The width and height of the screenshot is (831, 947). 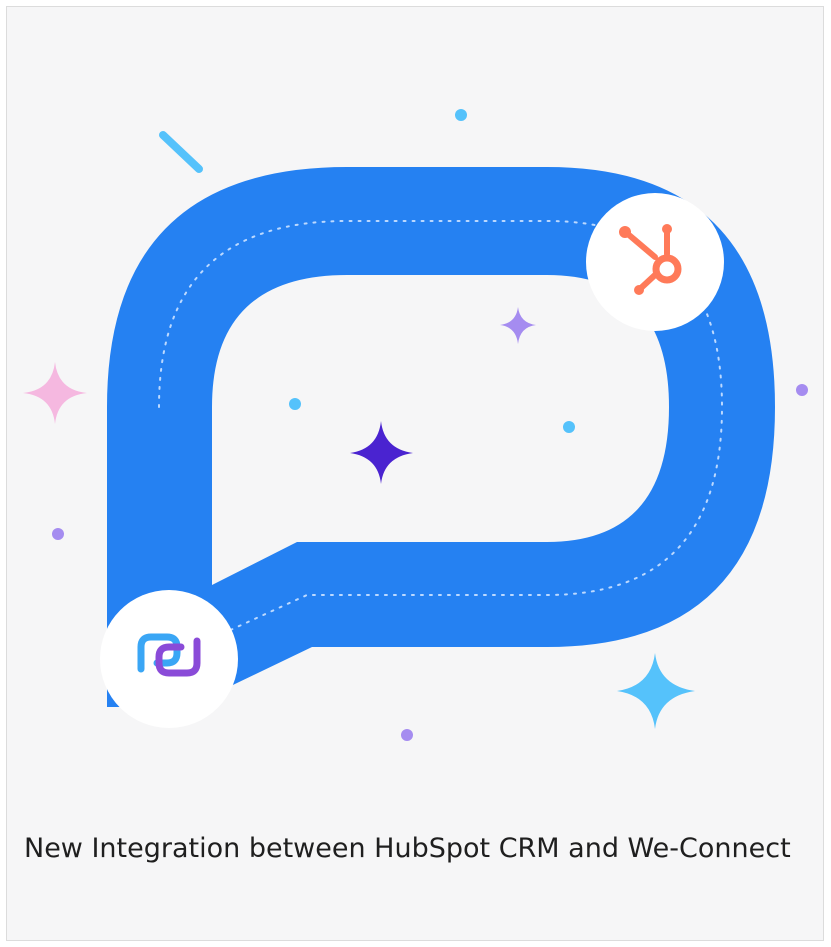 I want to click on we-connect-badge, so click(x=169, y=659).